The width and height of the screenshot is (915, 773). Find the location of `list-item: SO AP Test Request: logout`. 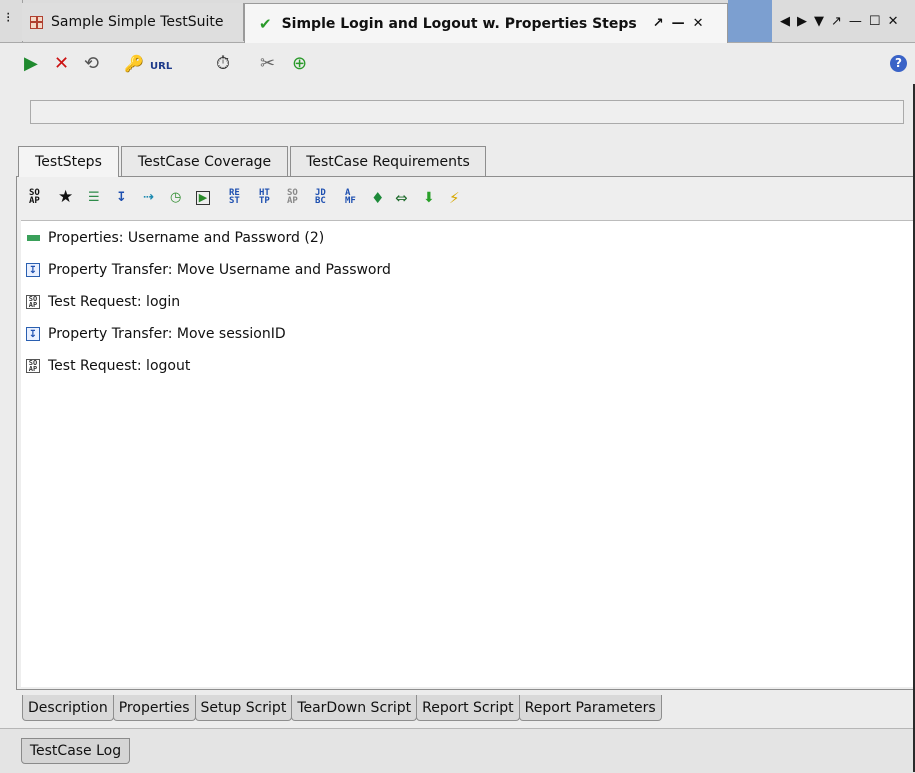

list-item: SO AP Test Request: logout is located at coordinates (105, 366).